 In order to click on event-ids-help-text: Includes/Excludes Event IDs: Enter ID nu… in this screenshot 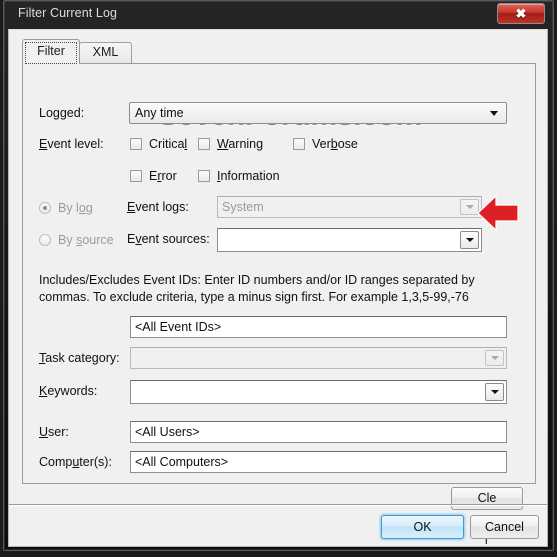, I will do `click(257, 288)`.